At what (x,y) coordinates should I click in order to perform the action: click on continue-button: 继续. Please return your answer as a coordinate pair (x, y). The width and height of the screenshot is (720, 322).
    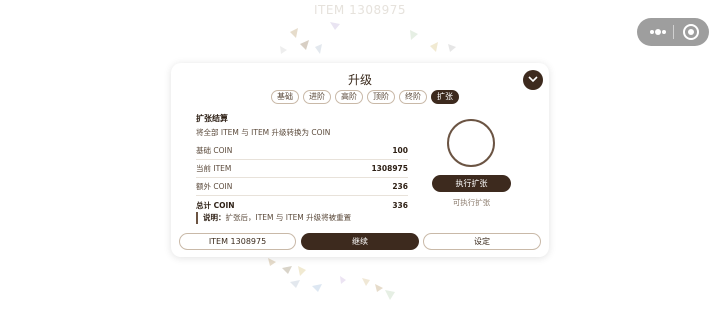
    Looking at the image, I should click on (360, 241).